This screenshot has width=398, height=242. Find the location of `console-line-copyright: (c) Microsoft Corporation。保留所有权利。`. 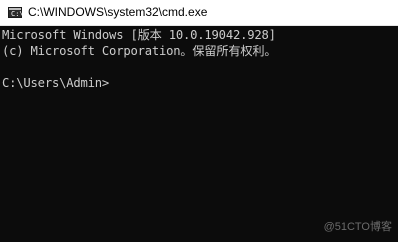

console-line-copyright: (c) Microsoft Corporation。保留所有权利。 is located at coordinates (139, 51).